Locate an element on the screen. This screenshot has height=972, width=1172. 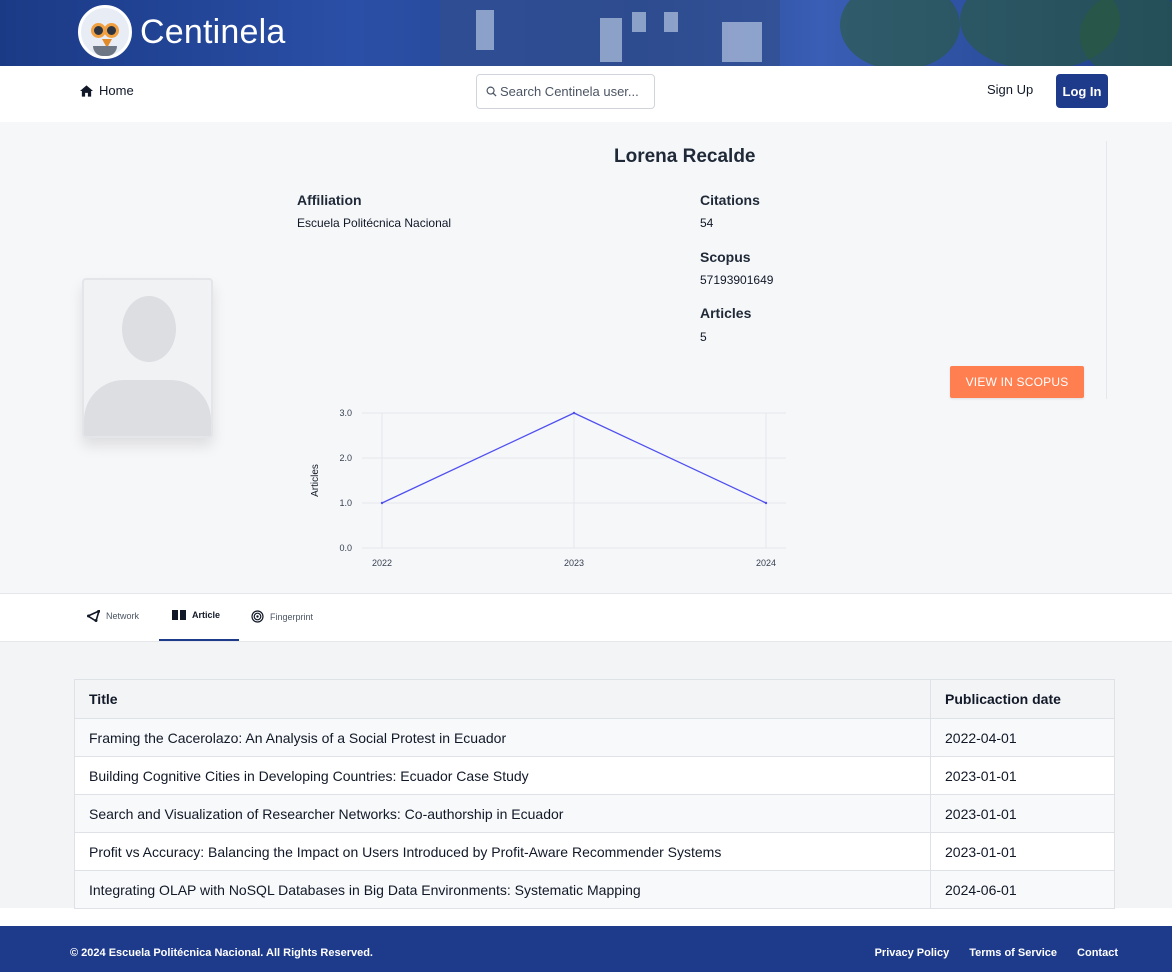
brand-logo: Centinela is located at coordinates (181, 32).